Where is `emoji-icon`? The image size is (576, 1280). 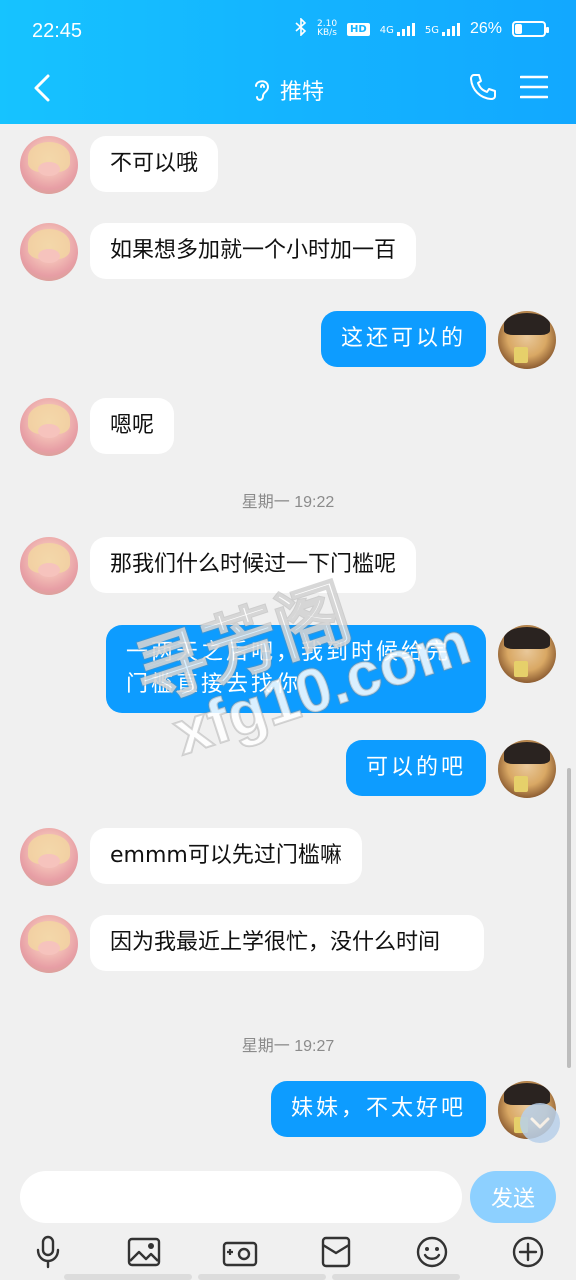
emoji-icon is located at coordinates (432, 1252).